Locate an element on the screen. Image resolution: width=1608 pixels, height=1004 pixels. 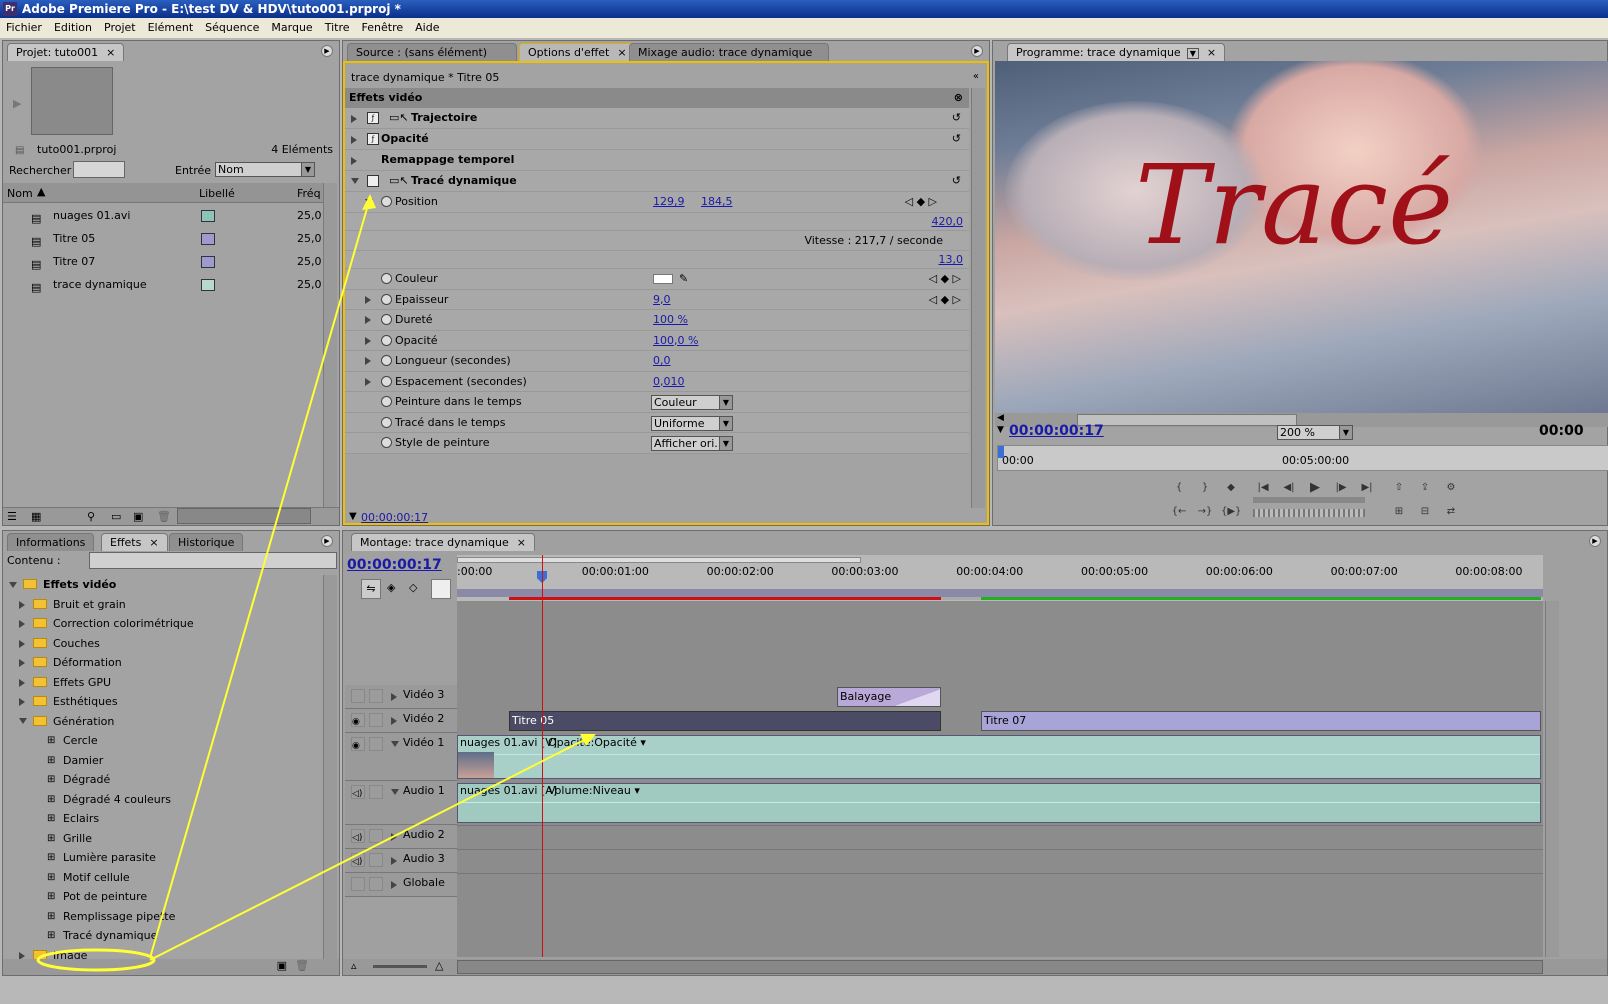
effect-item: ⊞ Grille is located at coordinates (163, 839).